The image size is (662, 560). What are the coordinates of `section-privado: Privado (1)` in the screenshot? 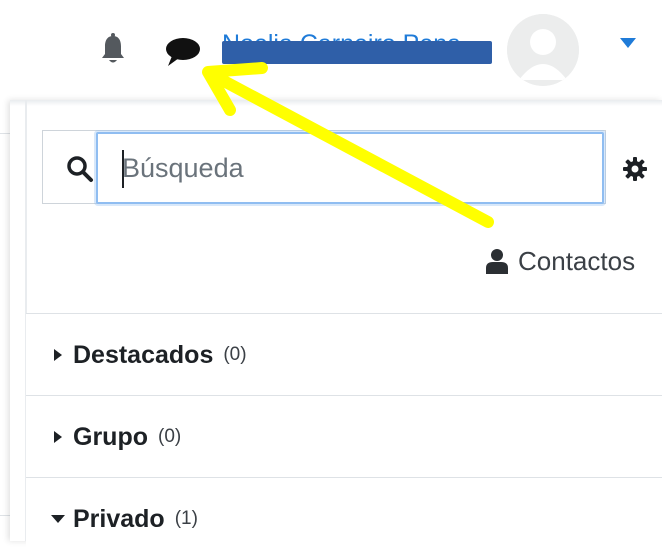 It's located at (344, 518).